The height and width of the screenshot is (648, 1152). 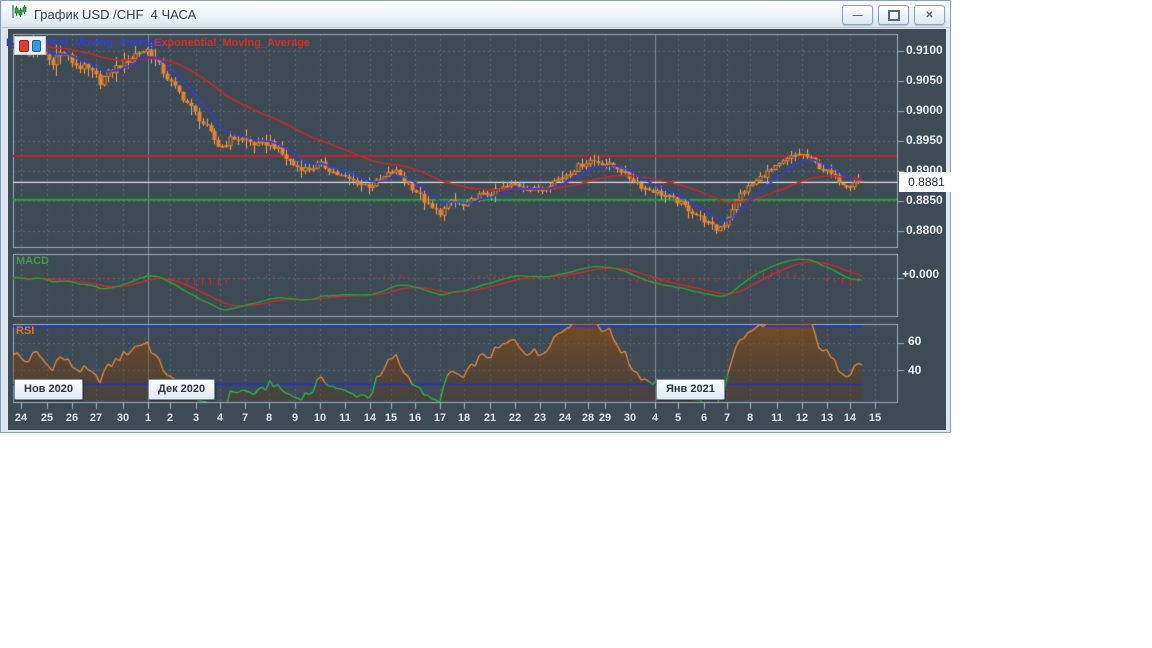 What do you see at coordinates (924, 140) in the screenshot?
I see `price-label: 0.8950` at bounding box center [924, 140].